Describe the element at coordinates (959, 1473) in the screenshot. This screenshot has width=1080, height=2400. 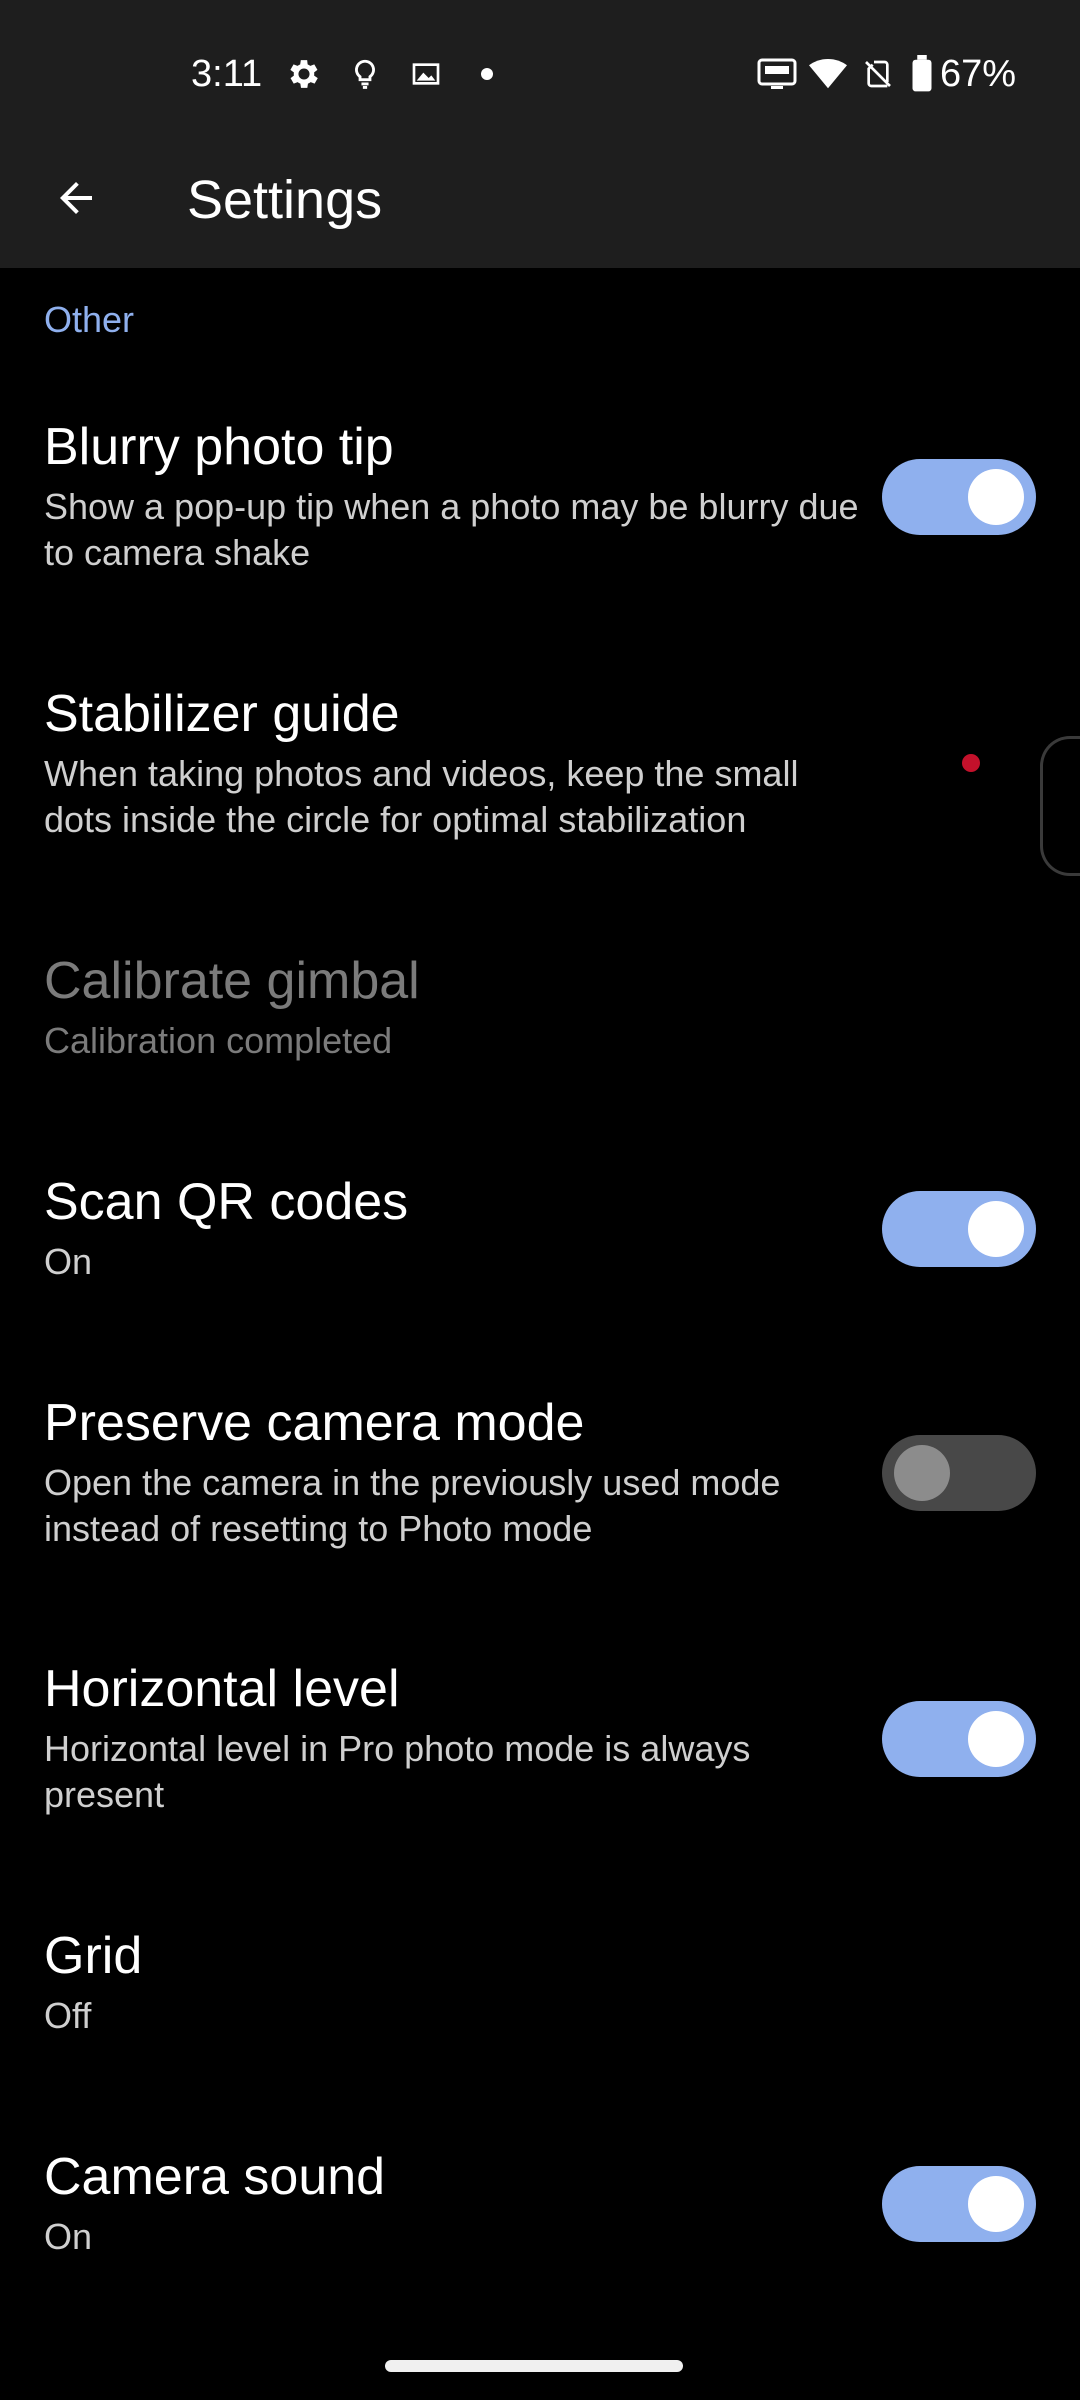
I see `preserve-camera-mode-toggle` at that location.